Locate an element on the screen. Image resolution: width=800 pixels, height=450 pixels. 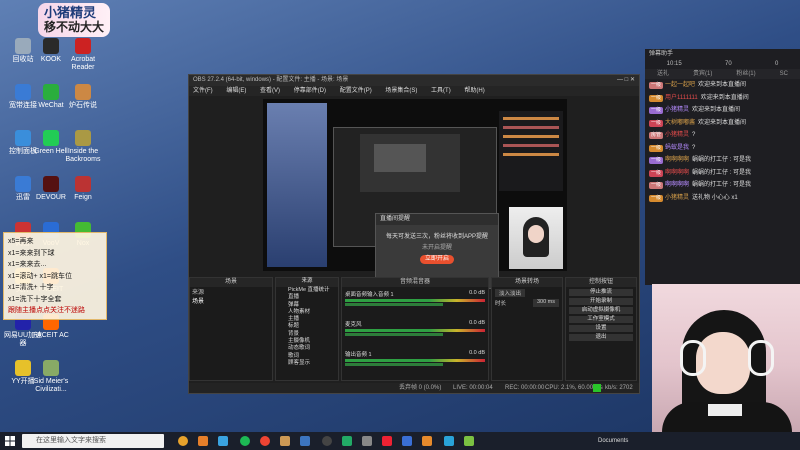
enable-reminder-button: 立即开启 is located at coordinates (437, 259).